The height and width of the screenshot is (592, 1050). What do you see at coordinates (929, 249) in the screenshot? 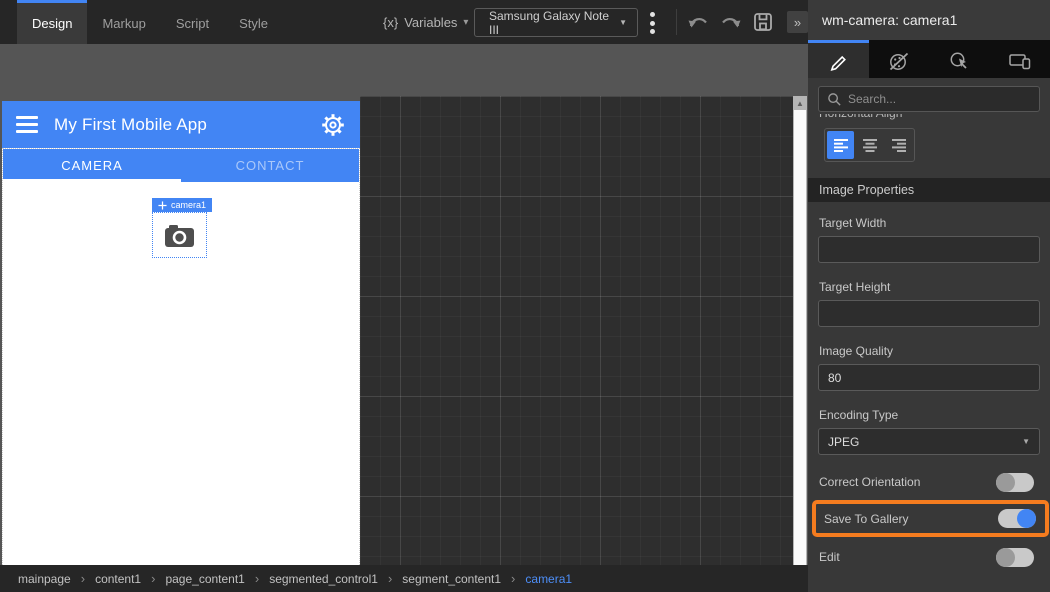
I see `target-width-input` at bounding box center [929, 249].